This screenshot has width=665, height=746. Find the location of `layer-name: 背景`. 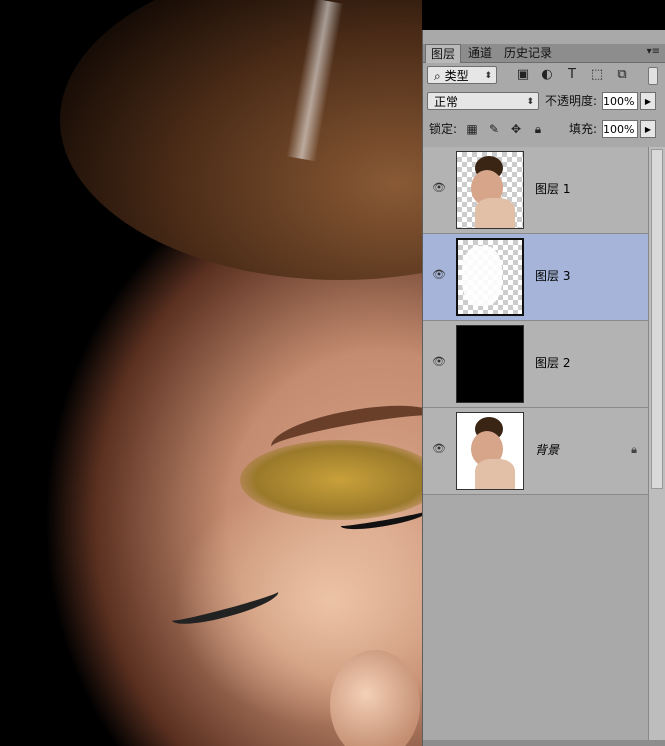

layer-name: 背景 is located at coordinates (547, 450).